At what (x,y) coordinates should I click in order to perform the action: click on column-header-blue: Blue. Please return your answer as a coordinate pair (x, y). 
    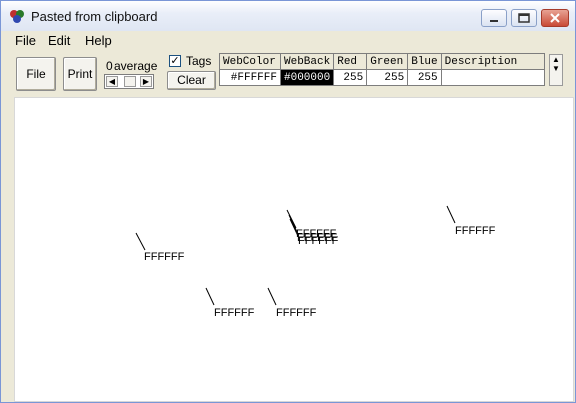
    Looking at the image, I should click on (424, 61).